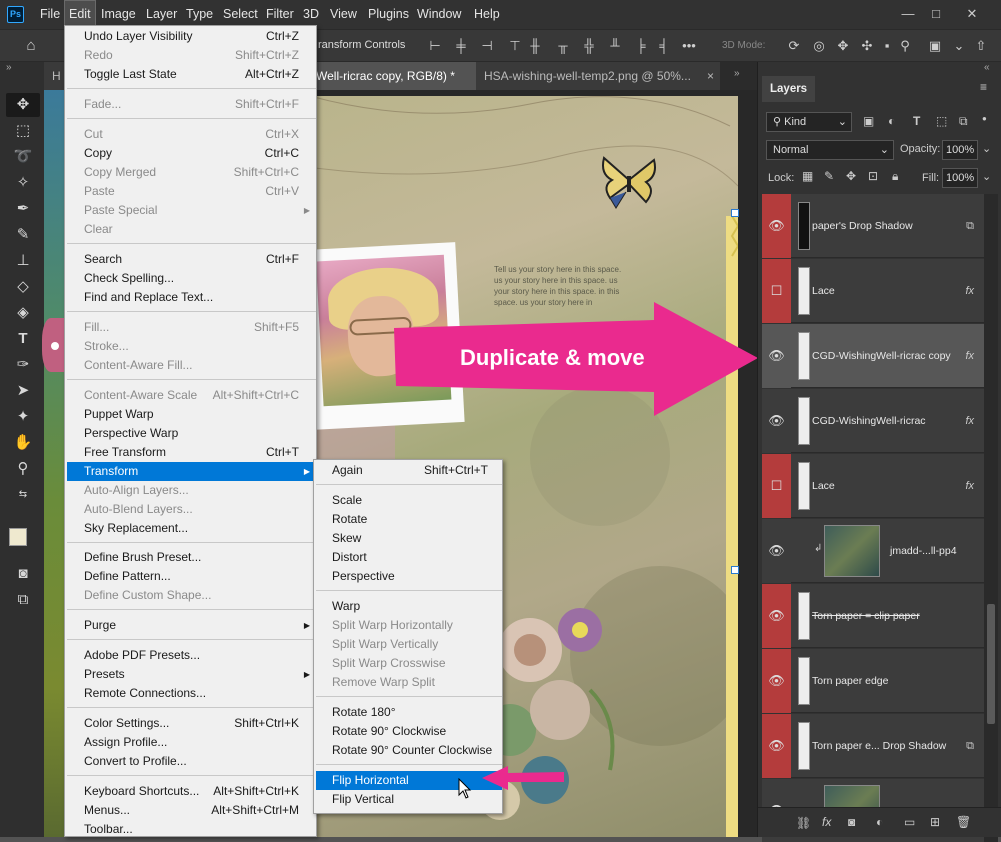 The height and width of the screenshot is (842, 1001). Describe the element at coordinates (461, 46) in the screenshot. I see `align-center-icon: ╪` at that location.